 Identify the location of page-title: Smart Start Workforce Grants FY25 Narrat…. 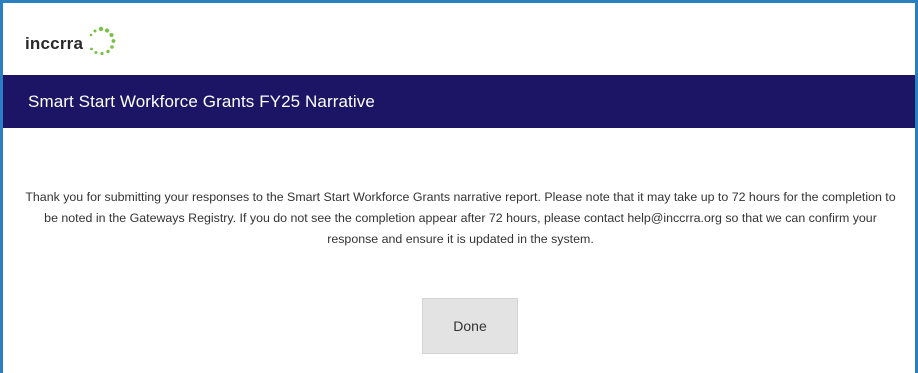
(201, 101).